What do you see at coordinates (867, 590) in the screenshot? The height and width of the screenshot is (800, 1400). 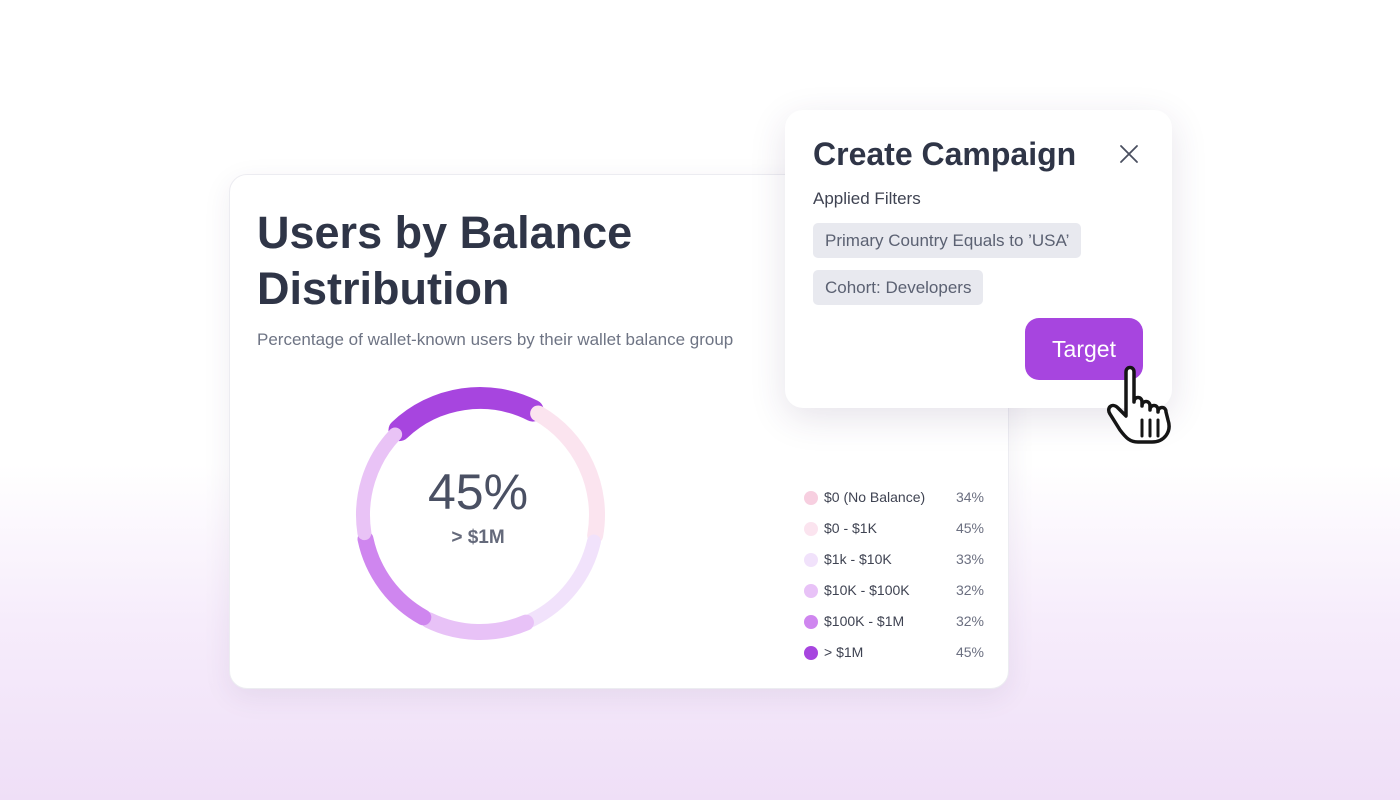 I see `legend-label: $10K - $100K` at bounding box center [867, 590].